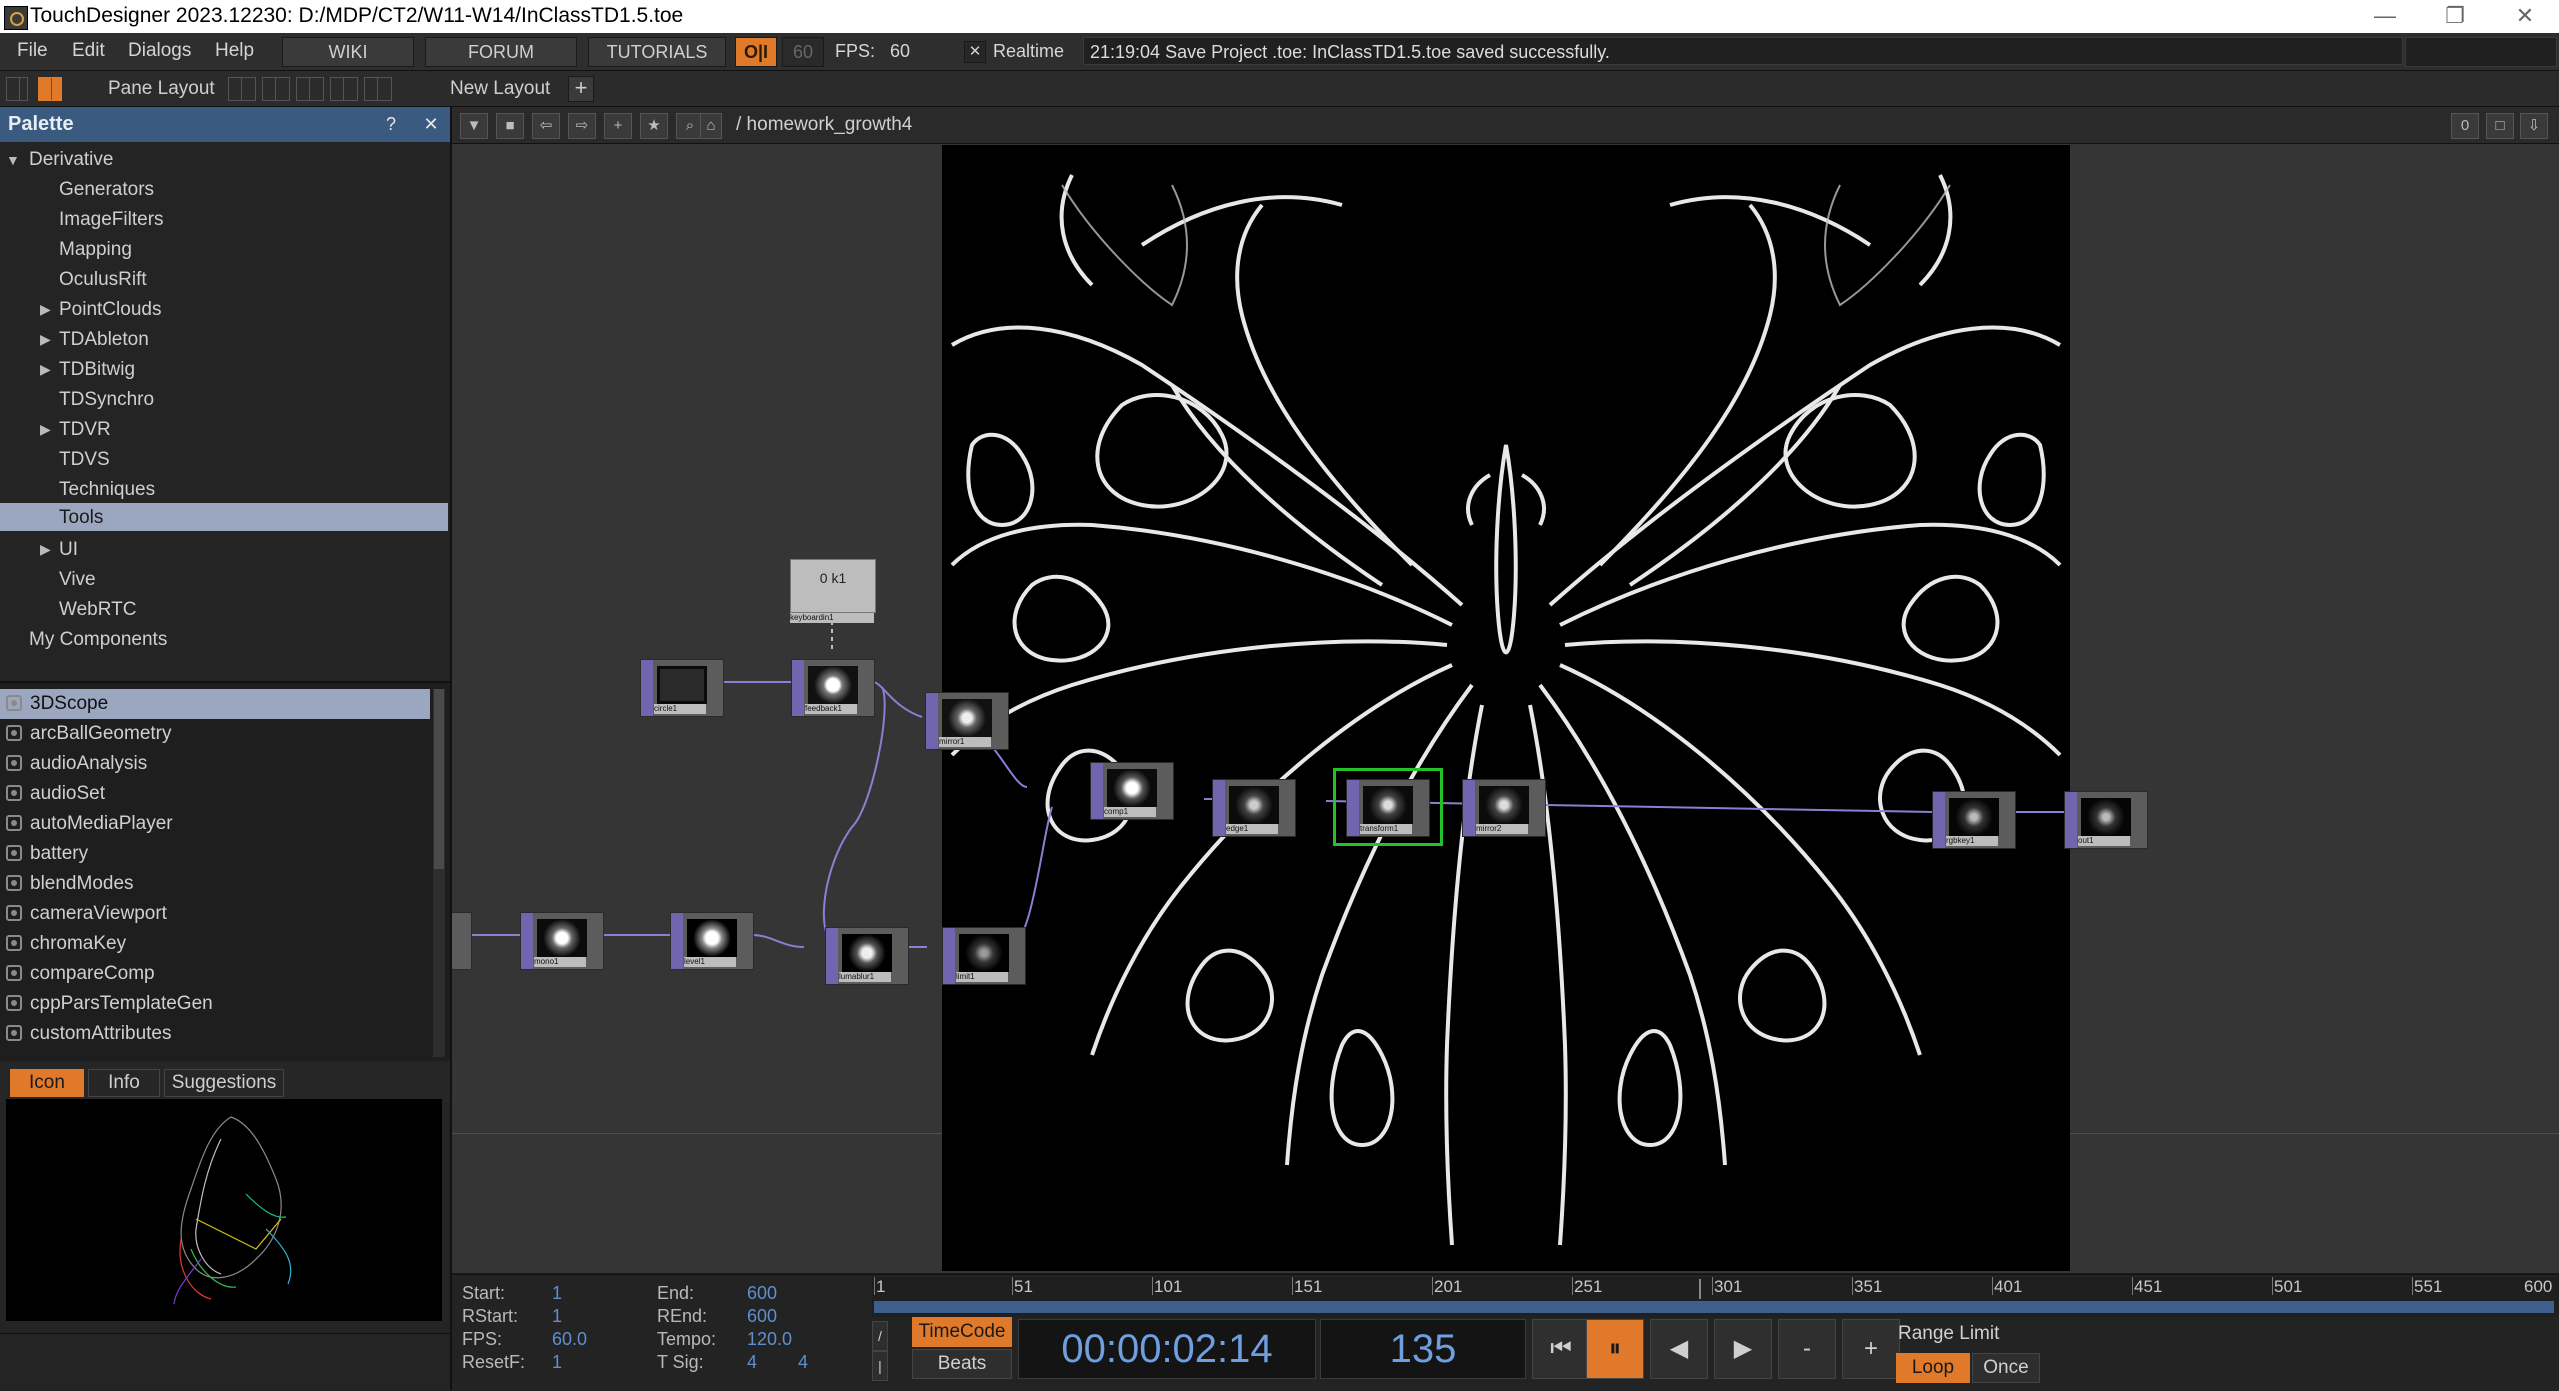 The height and width of the screenshot is (1391, 2559). What do you see at coordinates (111, 220) in the screenshot?
I see `tree-imagefilters: ImageFilters` at bounding box center [111, 220].